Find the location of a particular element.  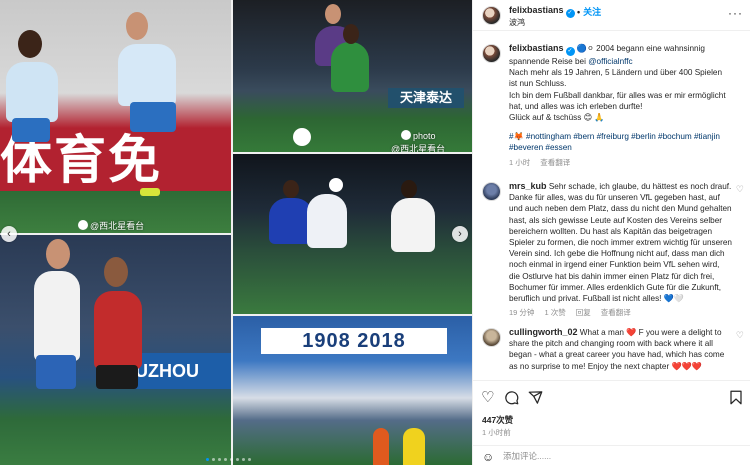

comment-input is located at coordinates (603, 456).